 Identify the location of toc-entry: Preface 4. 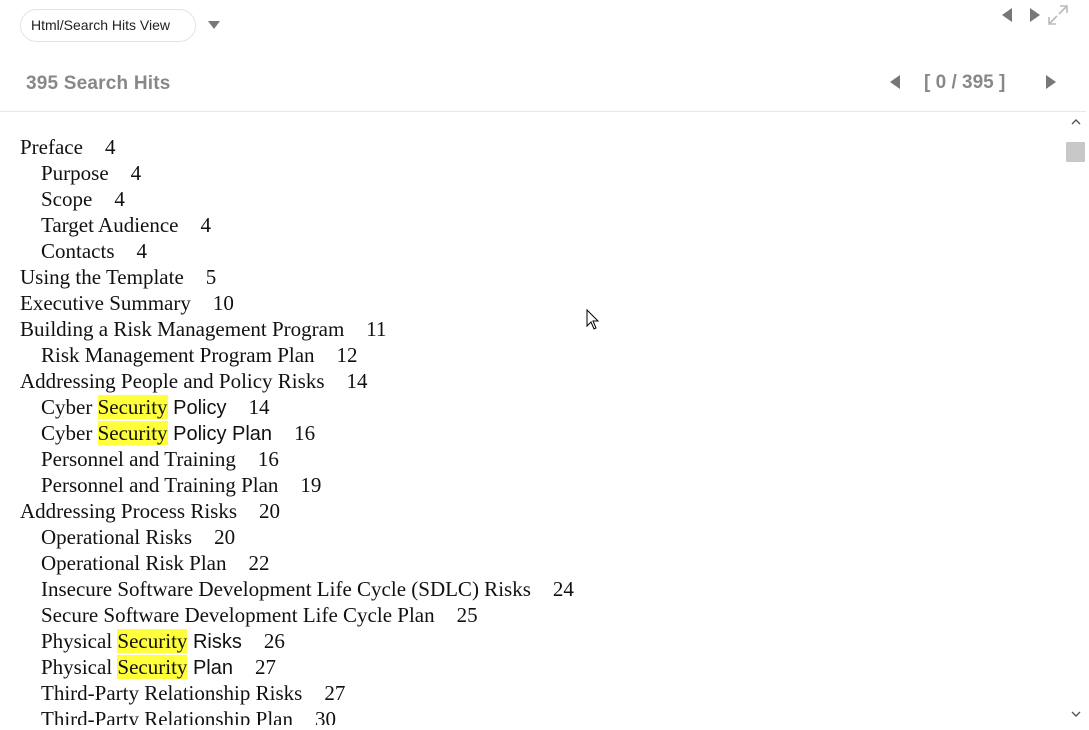
(297, 147).